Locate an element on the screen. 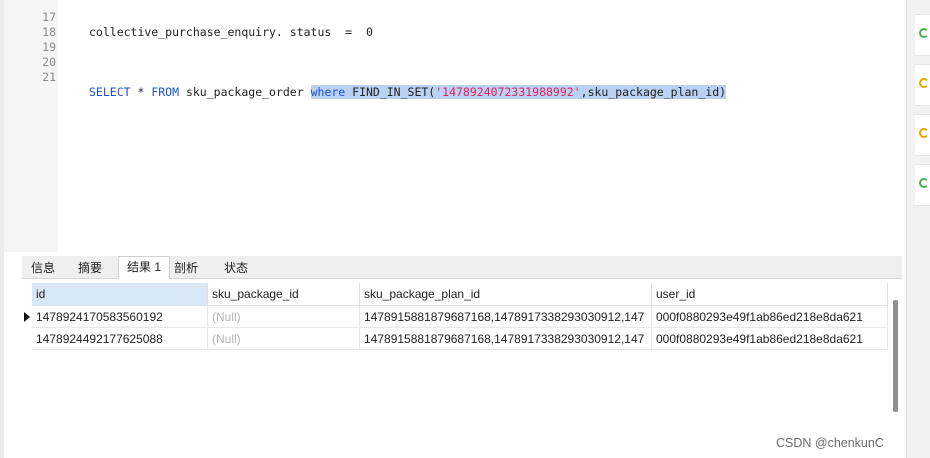 The width and height of the screenshot is (930, 458). right-side-panel is located at coordinates (918, 229).